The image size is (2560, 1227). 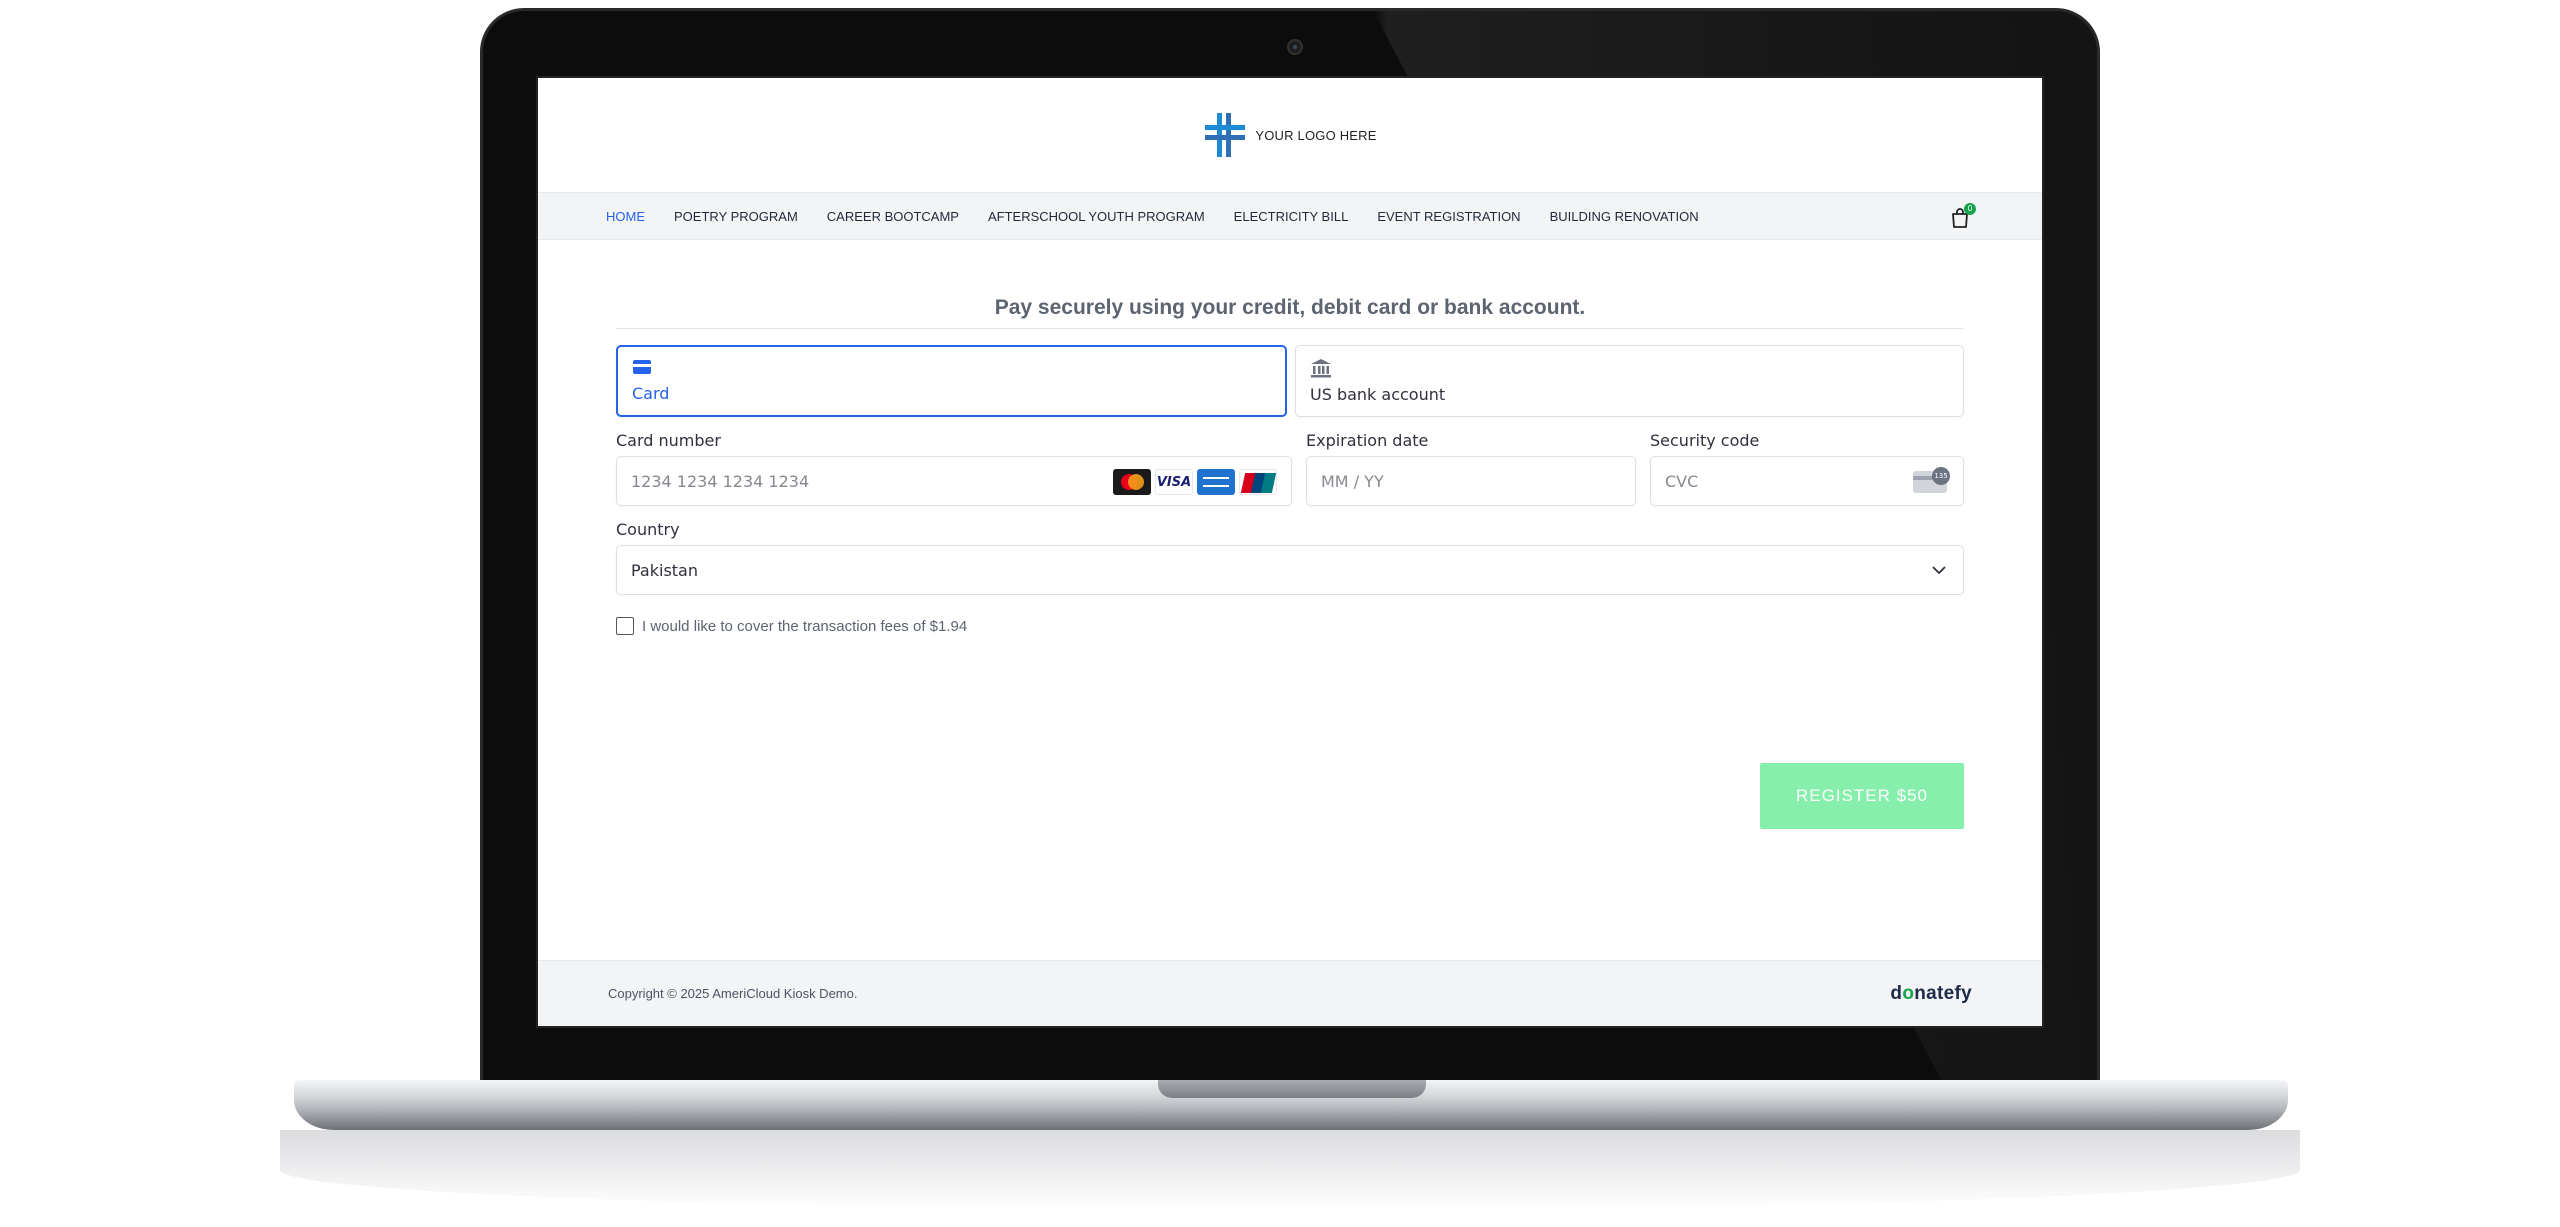 What do you see at coordinates (951, 381) in the screenshot?
I see `tab-card: Card` at bounding box center [951, 381].